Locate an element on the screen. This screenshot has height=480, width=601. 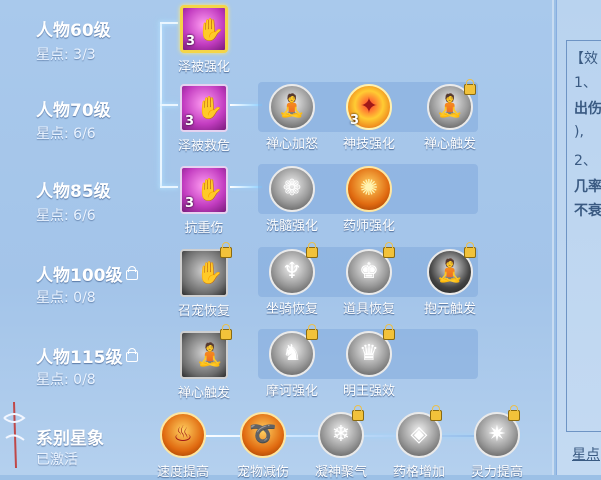
skill-zebei-qianghua: ✋ 3 泽被强化 is located at coordinates (204, 40).